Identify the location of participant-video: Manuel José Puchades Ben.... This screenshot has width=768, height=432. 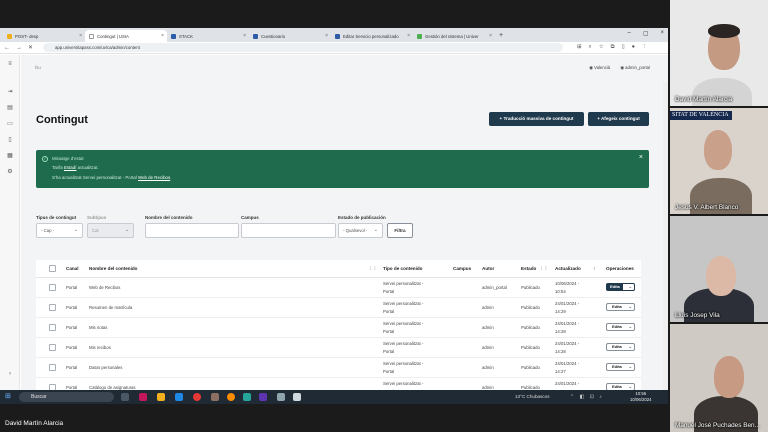
(719, 378).